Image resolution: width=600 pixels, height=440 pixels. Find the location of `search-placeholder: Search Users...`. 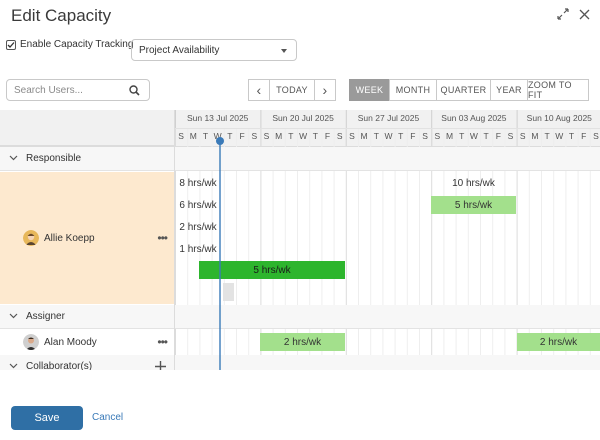

search-placeholder: Search Users... is located at coordinates (48, 90).